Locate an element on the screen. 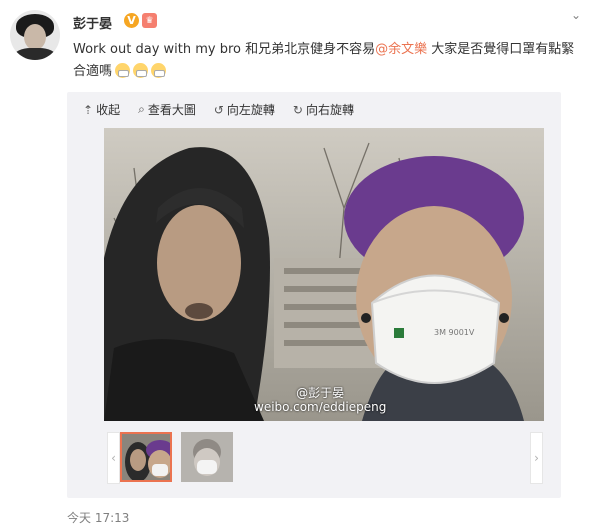  photo-watermark: @彭于晏 weibo.com/eddiepeng is located at coordinates (320, 400).